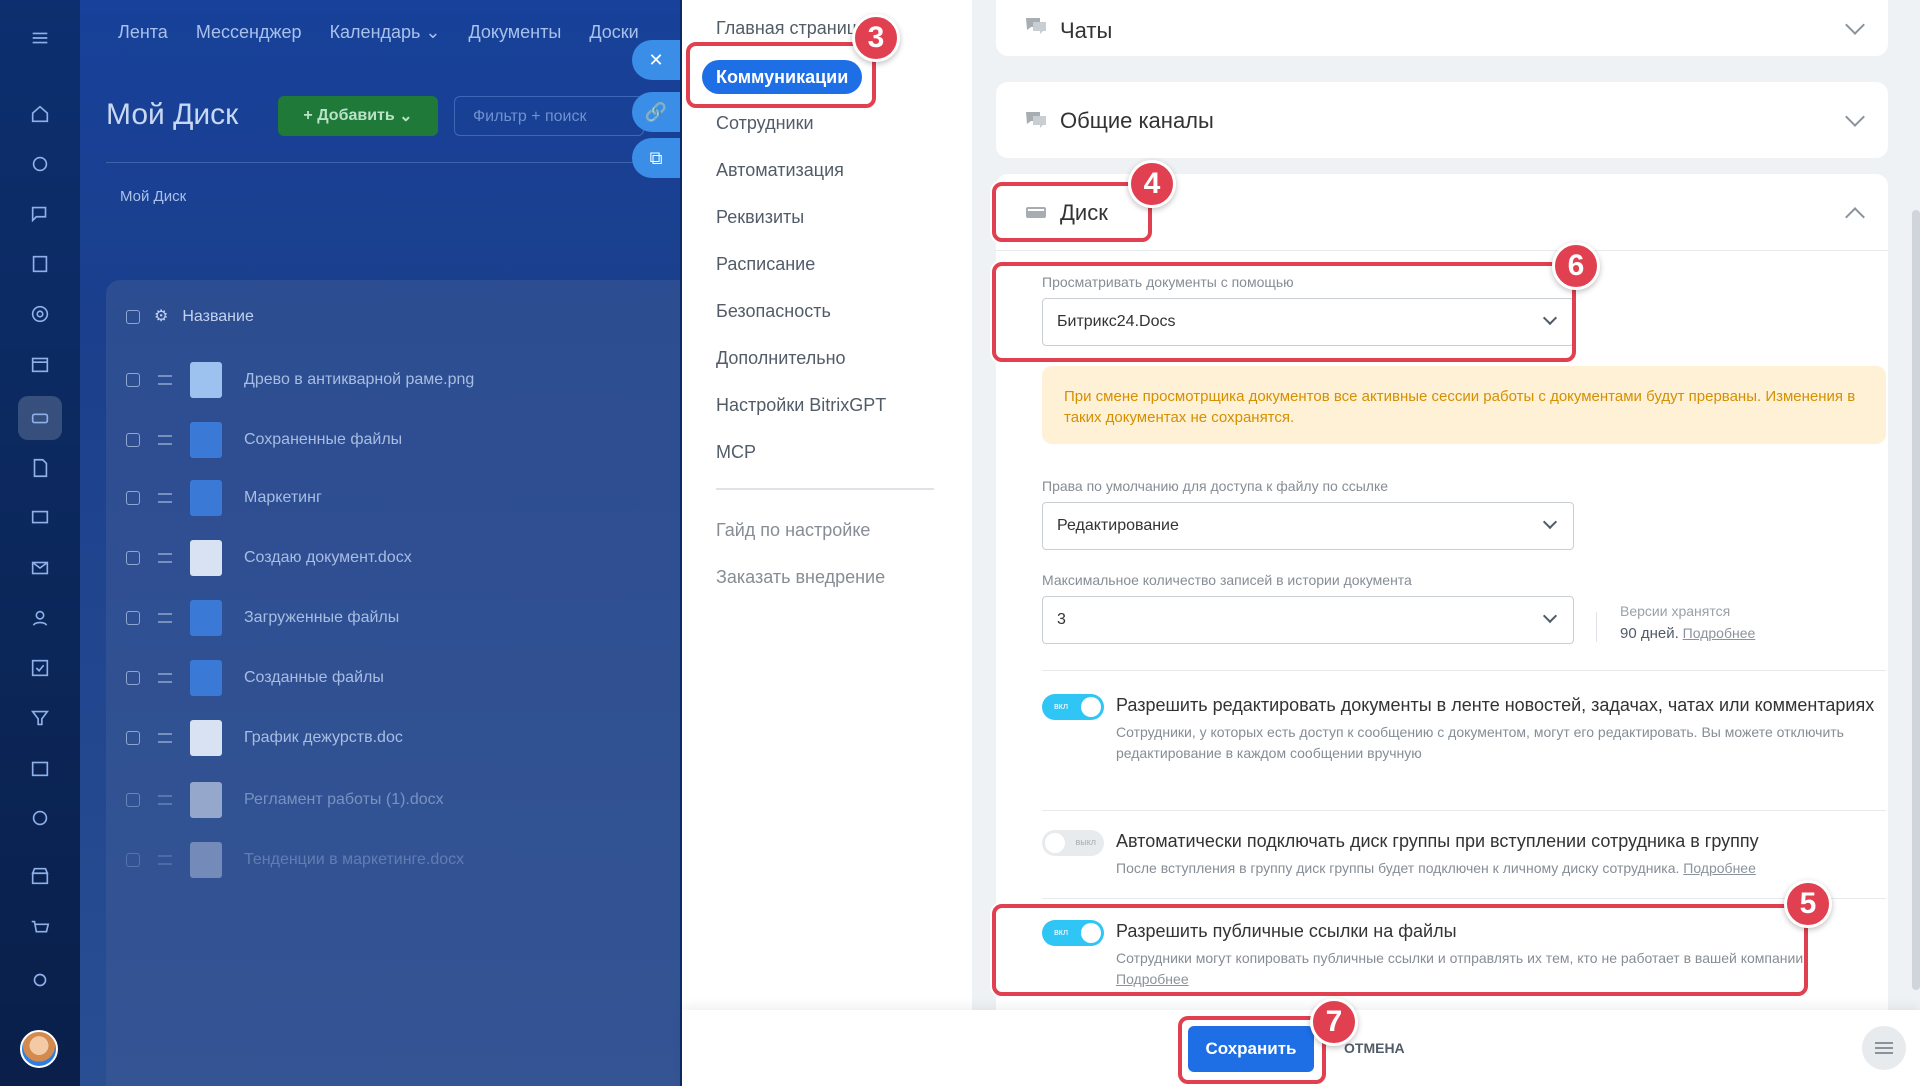 The height and width of the screenshot is (1086, 1920). What do you see at coordinates (321, 618) in the screenshot?
I see `file-name: Загруженные файлы` at bounding box center [321, 618].